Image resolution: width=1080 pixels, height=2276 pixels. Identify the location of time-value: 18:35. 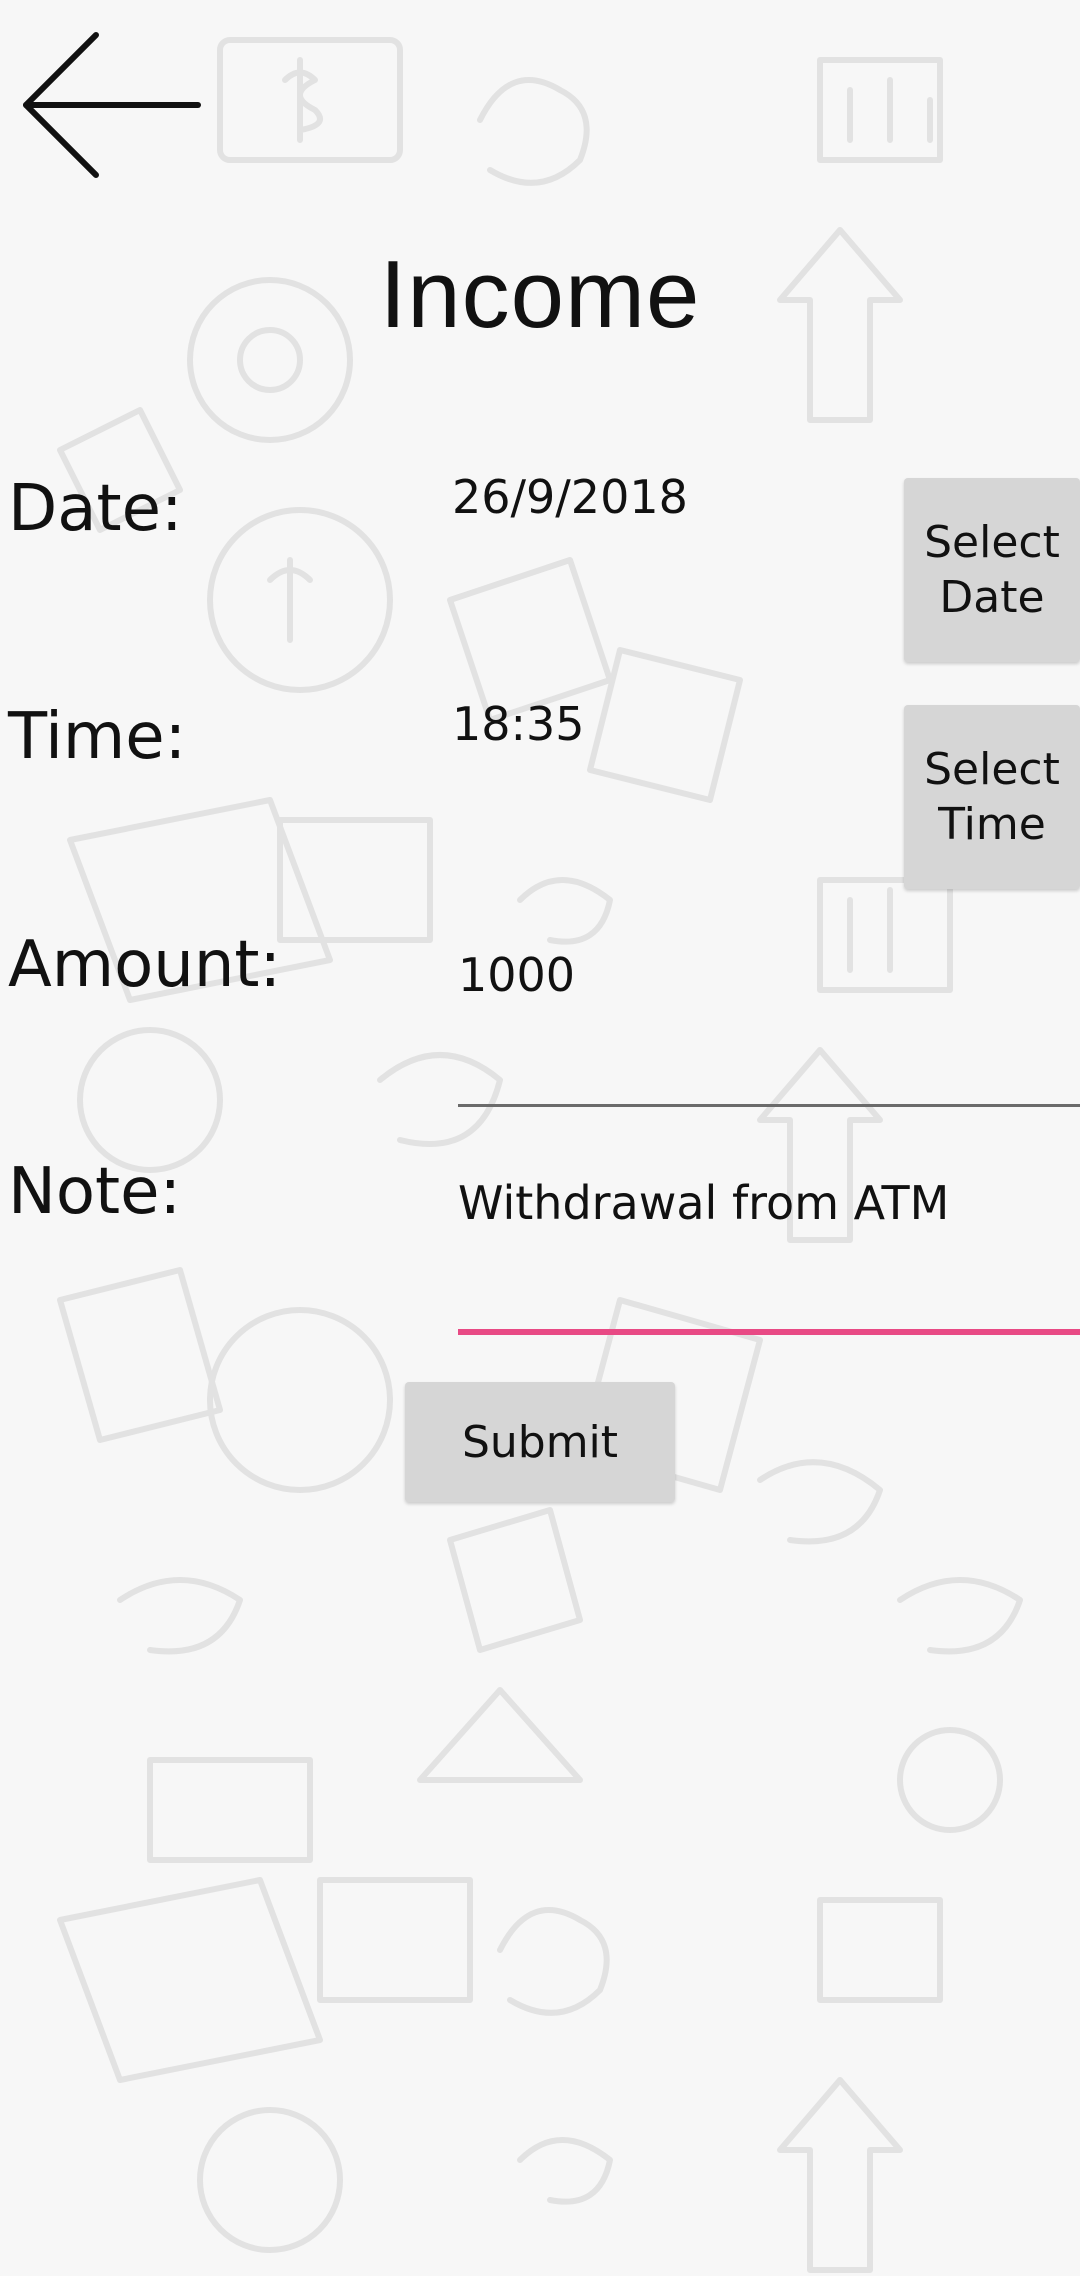
(518, 724).